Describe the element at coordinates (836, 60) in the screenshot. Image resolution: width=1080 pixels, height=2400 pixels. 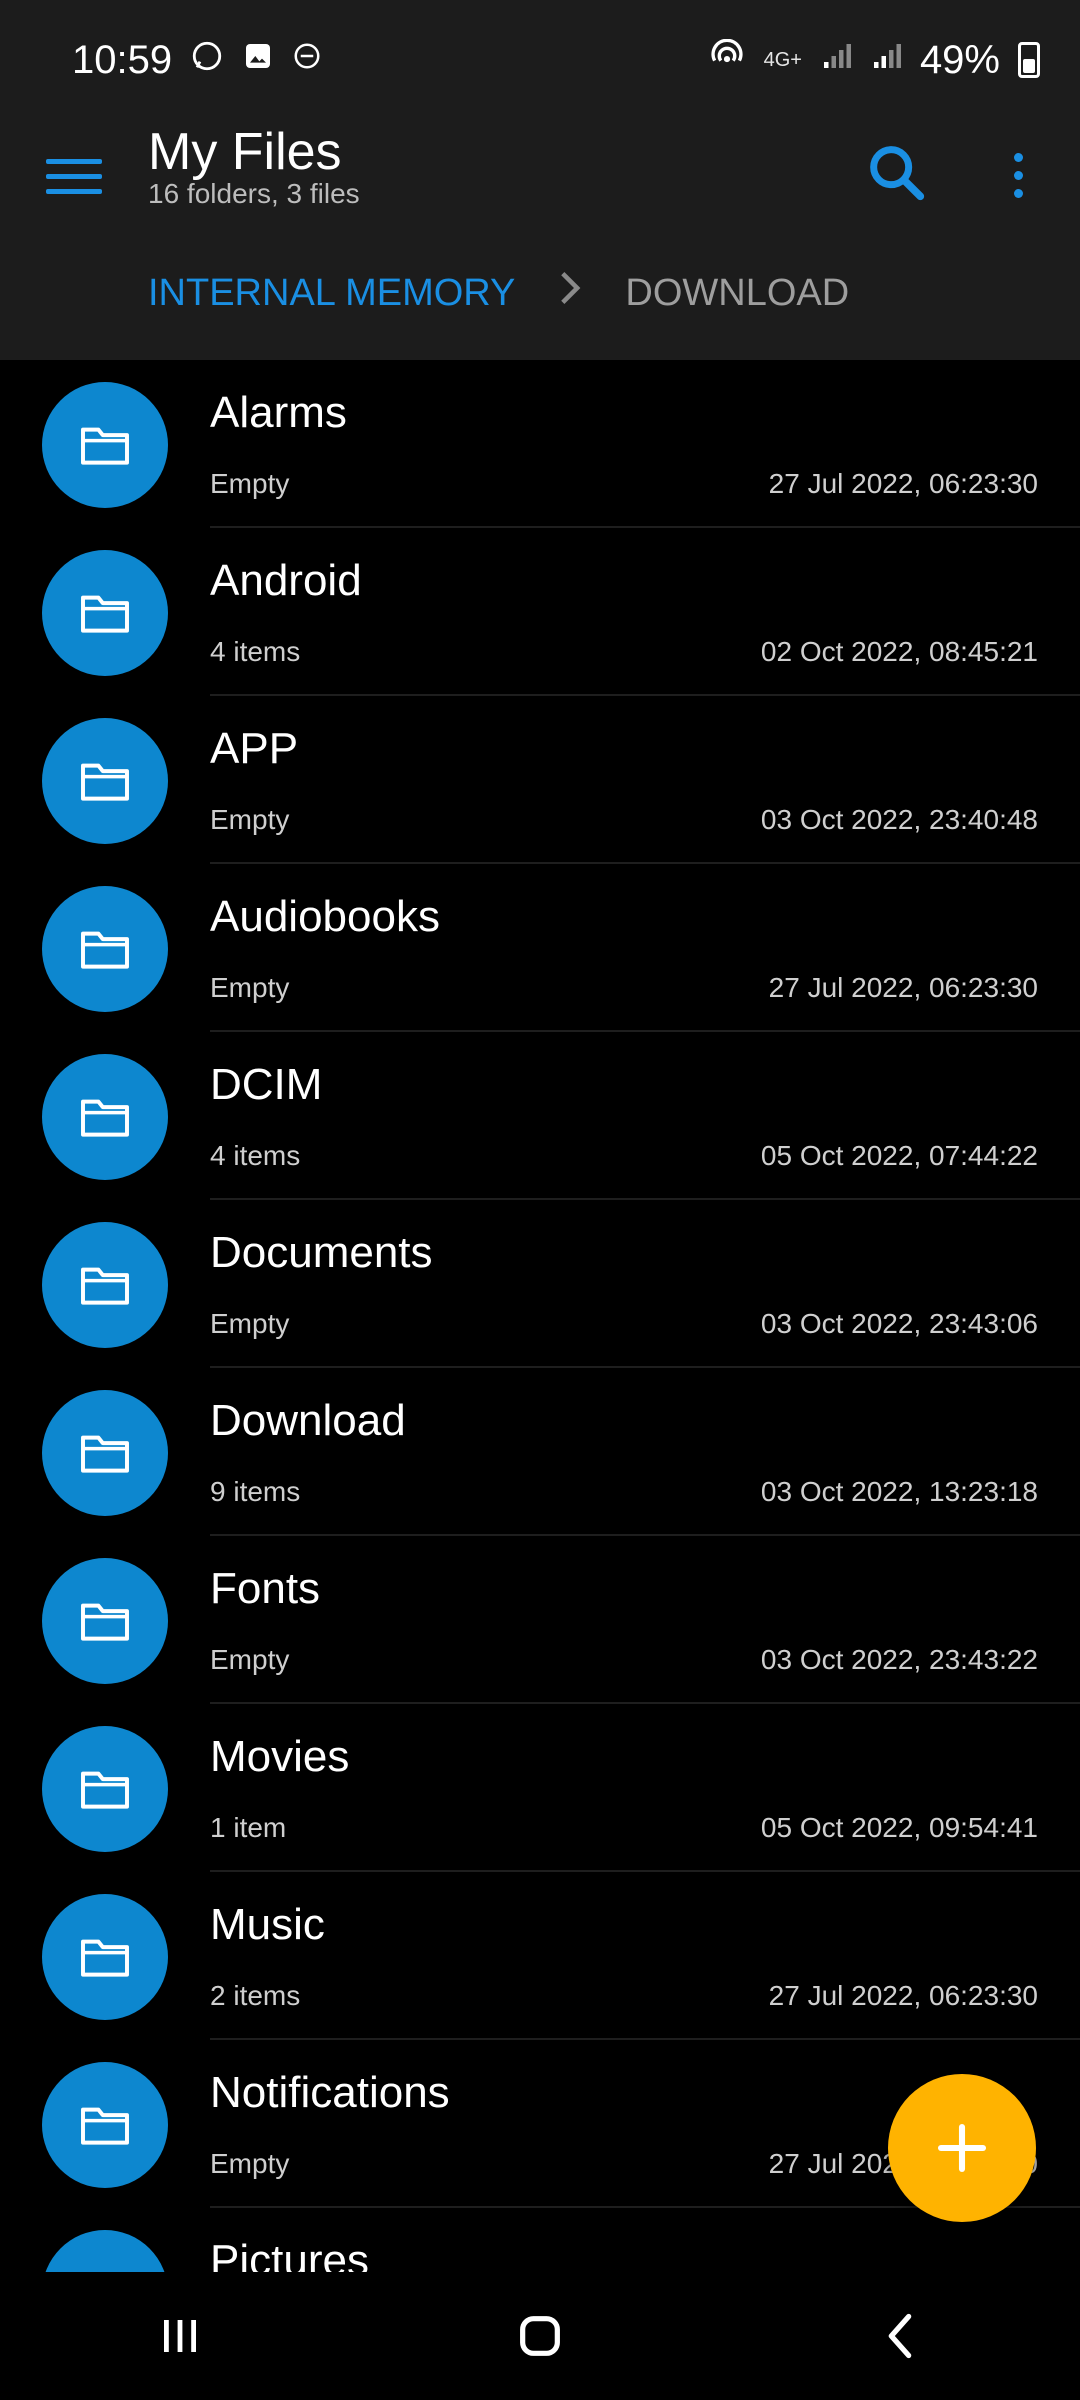
I see `signal-icon` at that location.